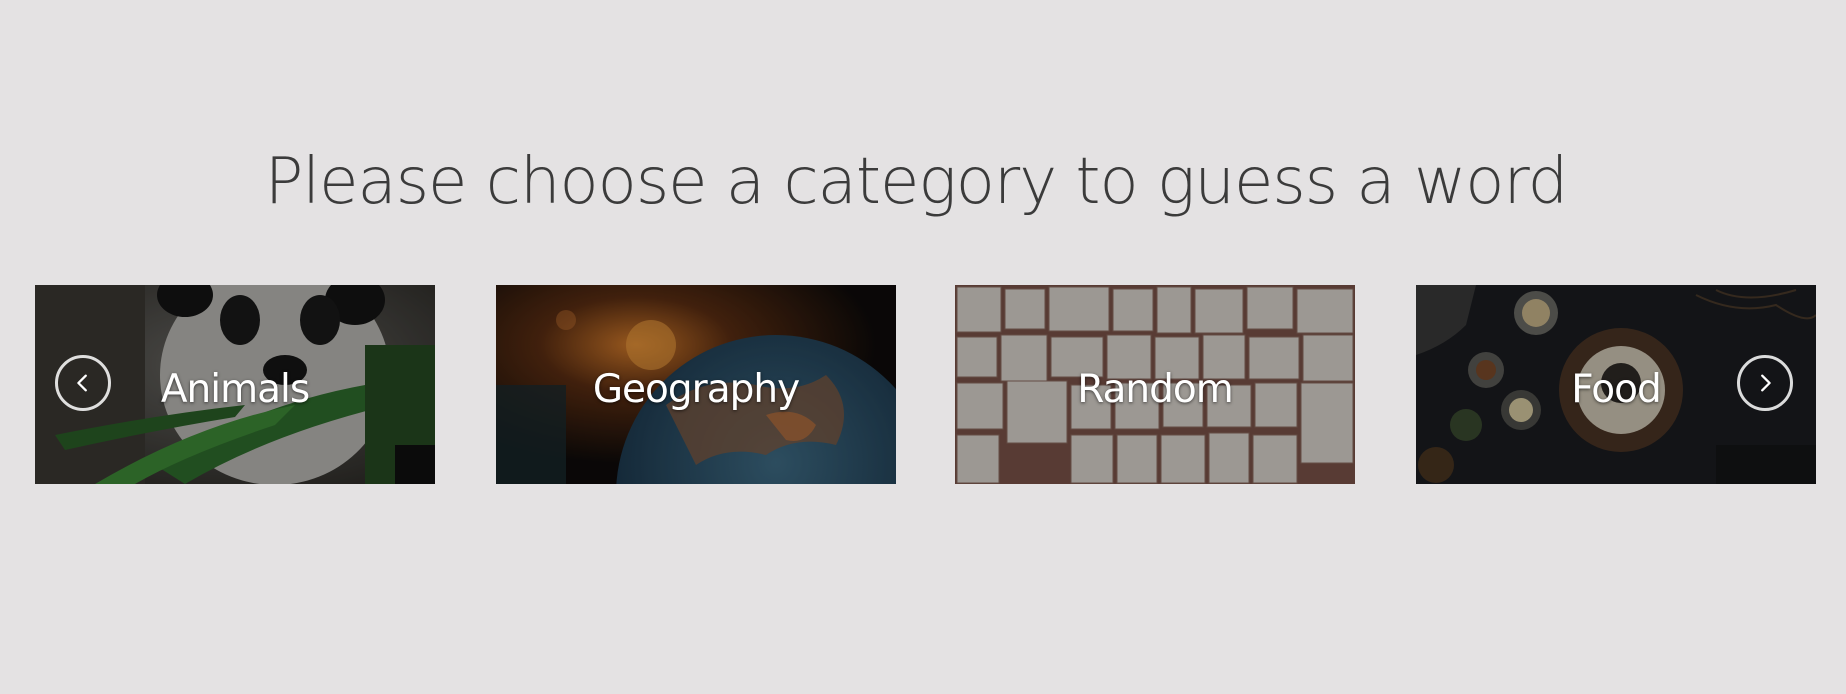  I want to click on chevron-left-icon, so click(82, 383).